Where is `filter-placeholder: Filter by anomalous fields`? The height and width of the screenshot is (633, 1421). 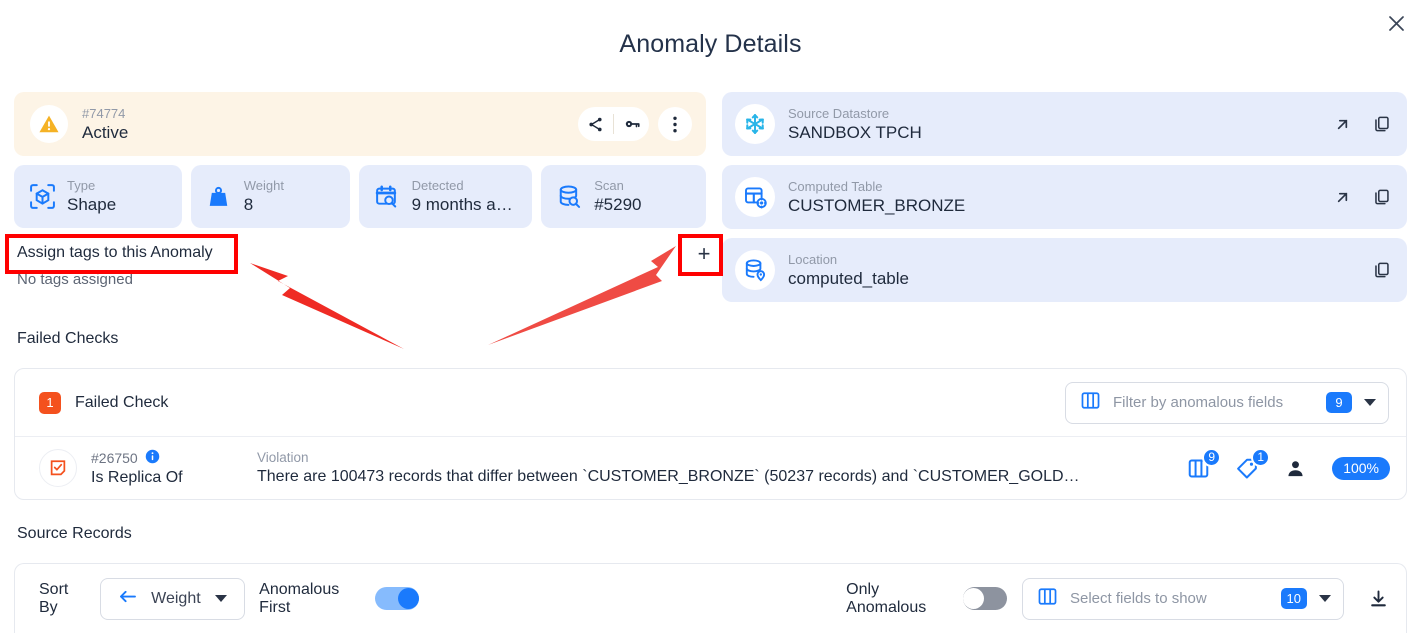 filter-placeholder: Filter by anomalous fields is located at coordinates (1198, 402).